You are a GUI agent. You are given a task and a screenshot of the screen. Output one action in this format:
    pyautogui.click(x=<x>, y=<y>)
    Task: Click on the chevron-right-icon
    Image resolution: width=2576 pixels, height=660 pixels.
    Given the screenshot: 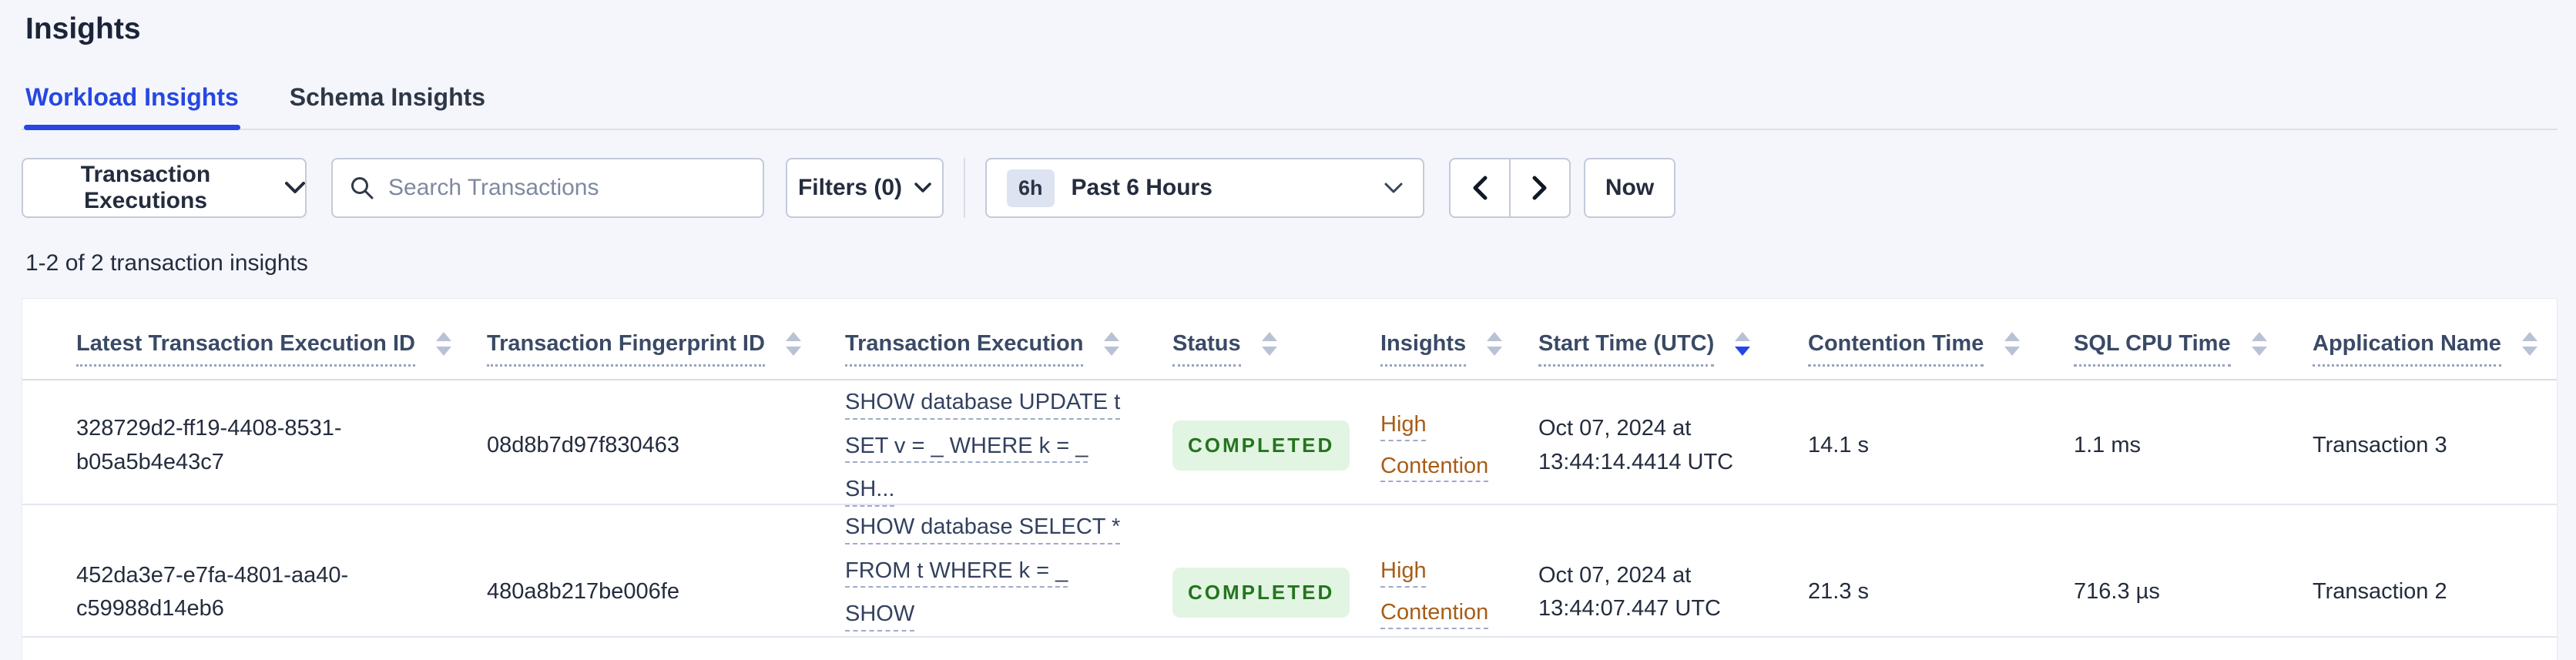 What is the action you would take?
    pyautogui.click(x=1539, y=188)
    